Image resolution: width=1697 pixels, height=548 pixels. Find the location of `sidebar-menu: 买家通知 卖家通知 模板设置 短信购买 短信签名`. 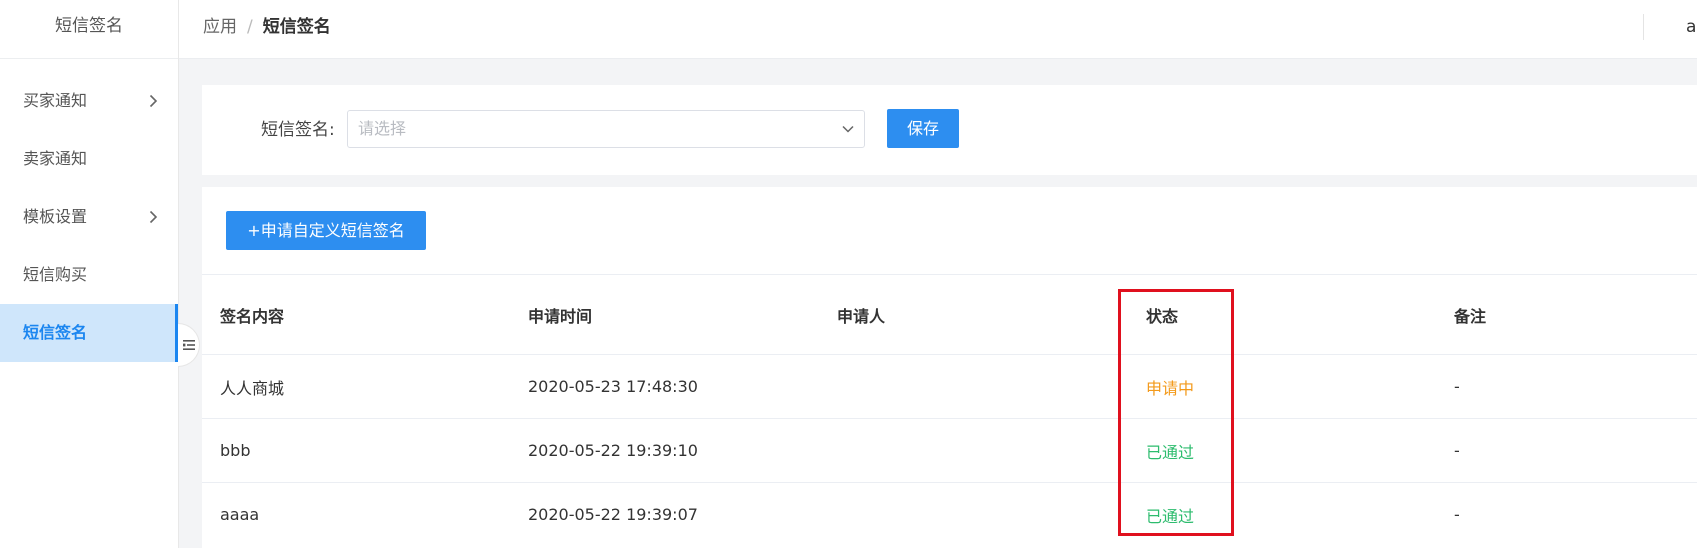

sidebar-menu: 买家通知 卖家通知 模板设置 短信购买 短信签名 is located at coordinates (89, 217).